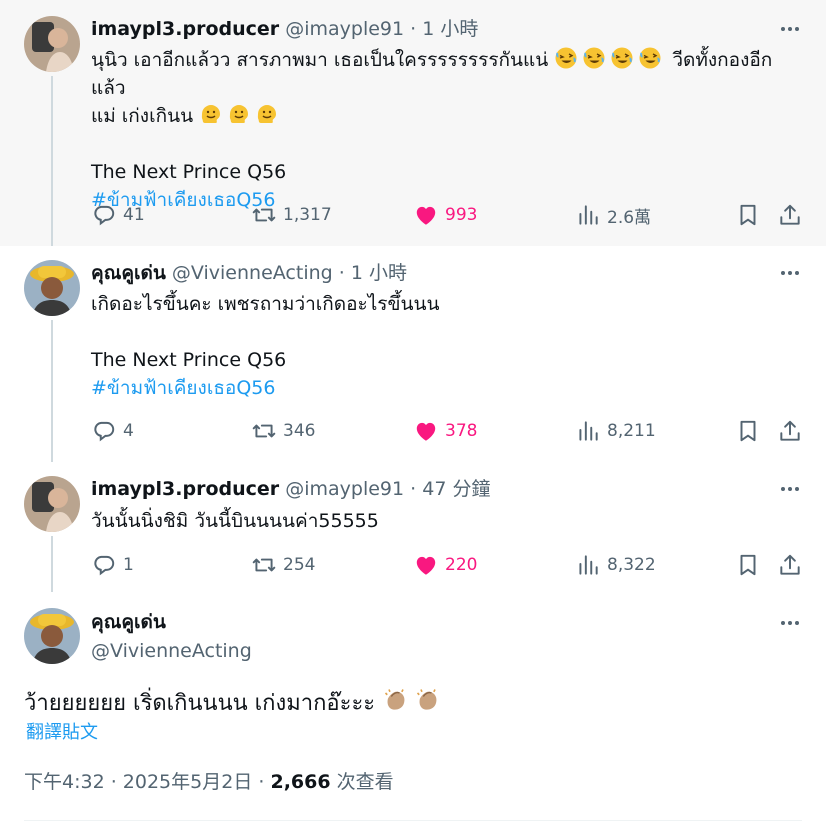 The width and height of the screenshot is (826, 825). What do you see at coordinates (461, 215) in the screenshot?
I see `like-count: 993` at bounding box center [461, 215].